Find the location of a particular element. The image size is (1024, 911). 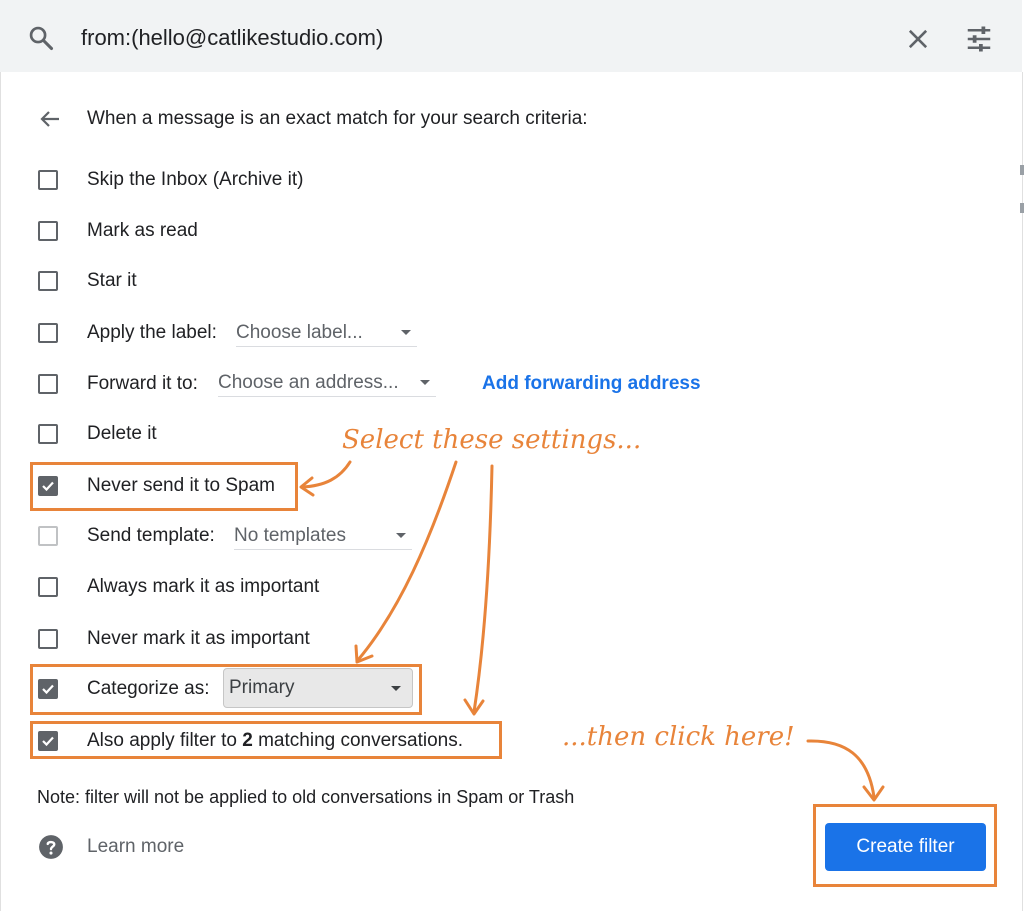

option-label: Always mark it as important is located at coordinates (203, 586).